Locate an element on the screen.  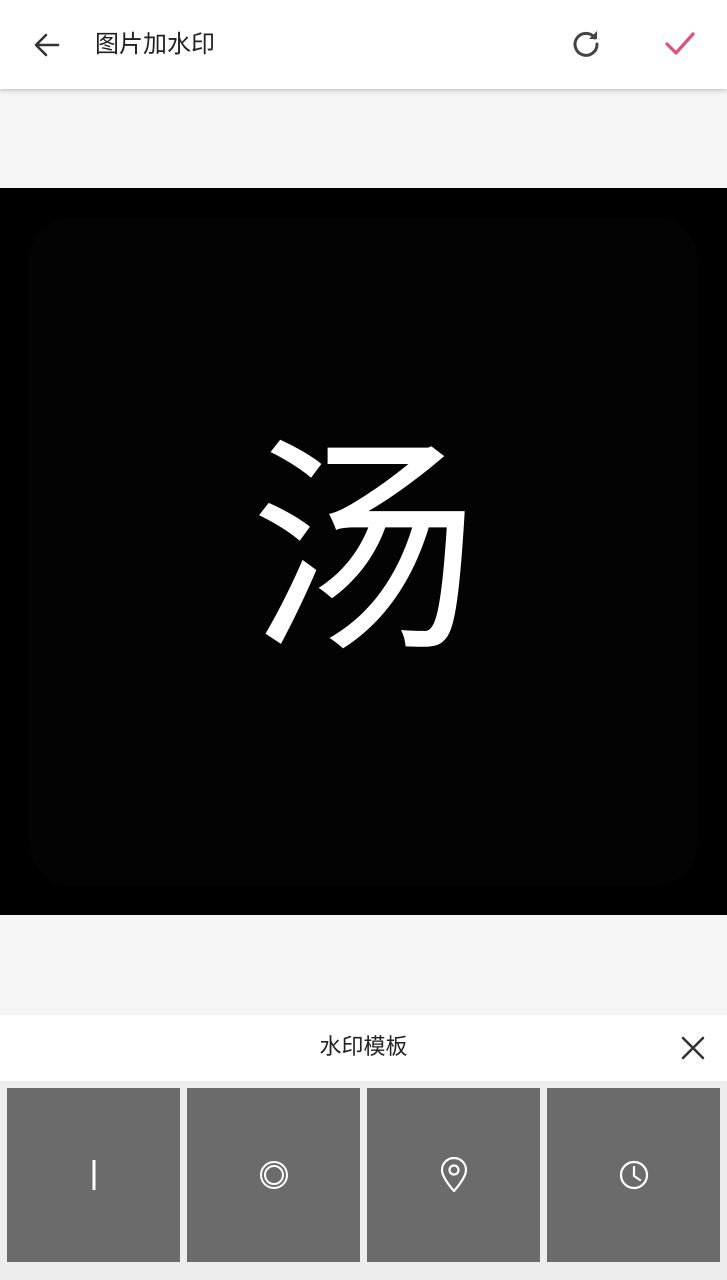
close-icon is located at coordinates (693, 1048).